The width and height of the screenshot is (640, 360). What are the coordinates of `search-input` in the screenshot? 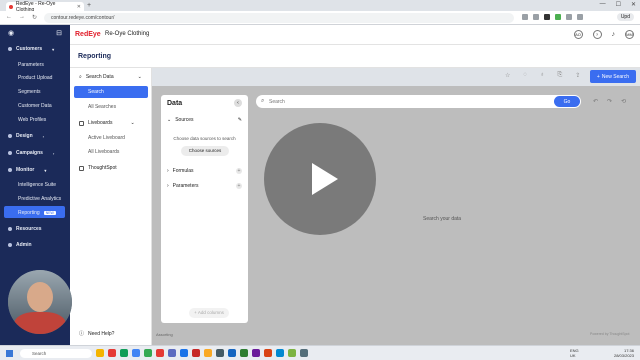 It's located at (409, 101).